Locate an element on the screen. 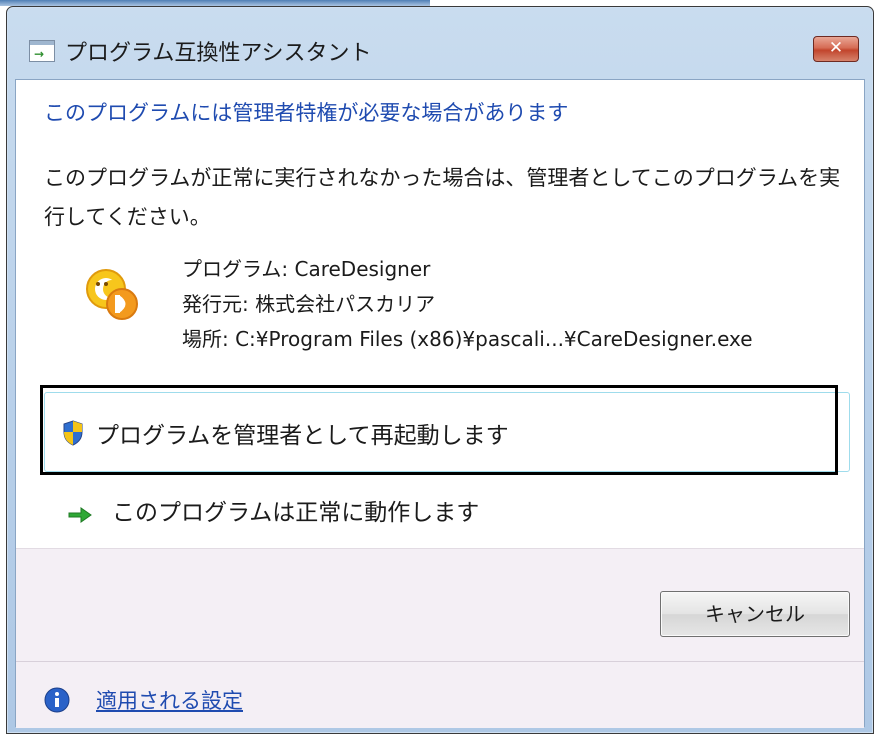 This screenshot has height=740, width=881. title-bar: → プログラム互換性アシスタント ✕ is located at coordinates (440, 43).